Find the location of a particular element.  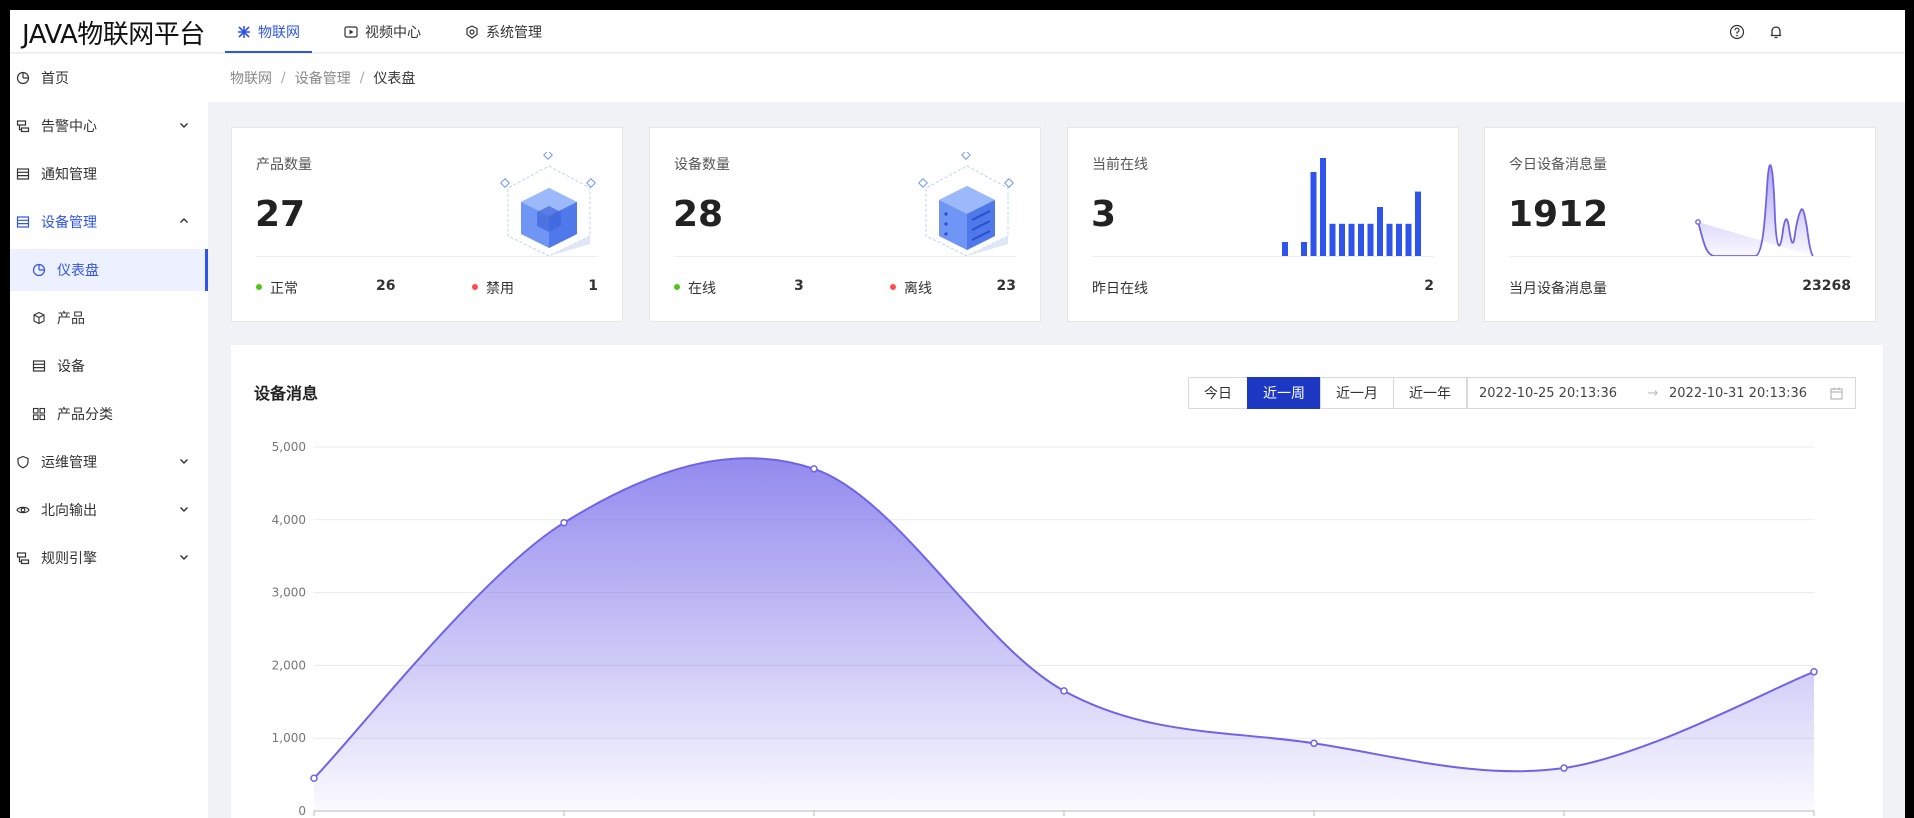

sidebar-item-ops: 运维管理 is located at coordinates (109, 462).